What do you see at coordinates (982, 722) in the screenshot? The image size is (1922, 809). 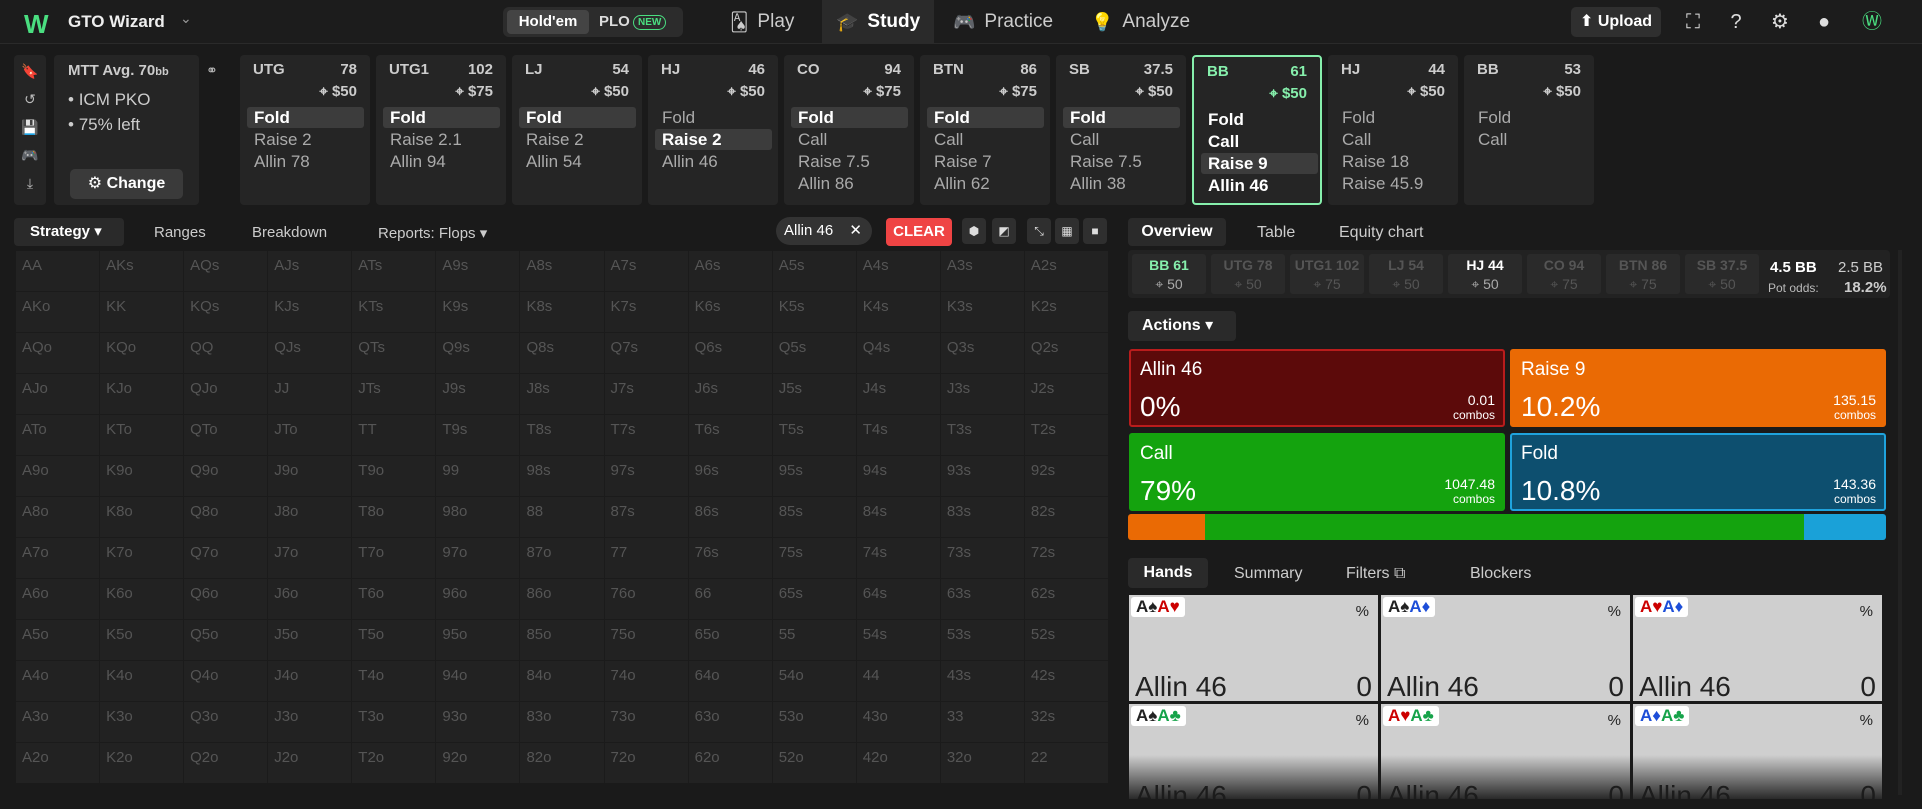 I see `range-cell: 33` at bounding box center [982, 722].